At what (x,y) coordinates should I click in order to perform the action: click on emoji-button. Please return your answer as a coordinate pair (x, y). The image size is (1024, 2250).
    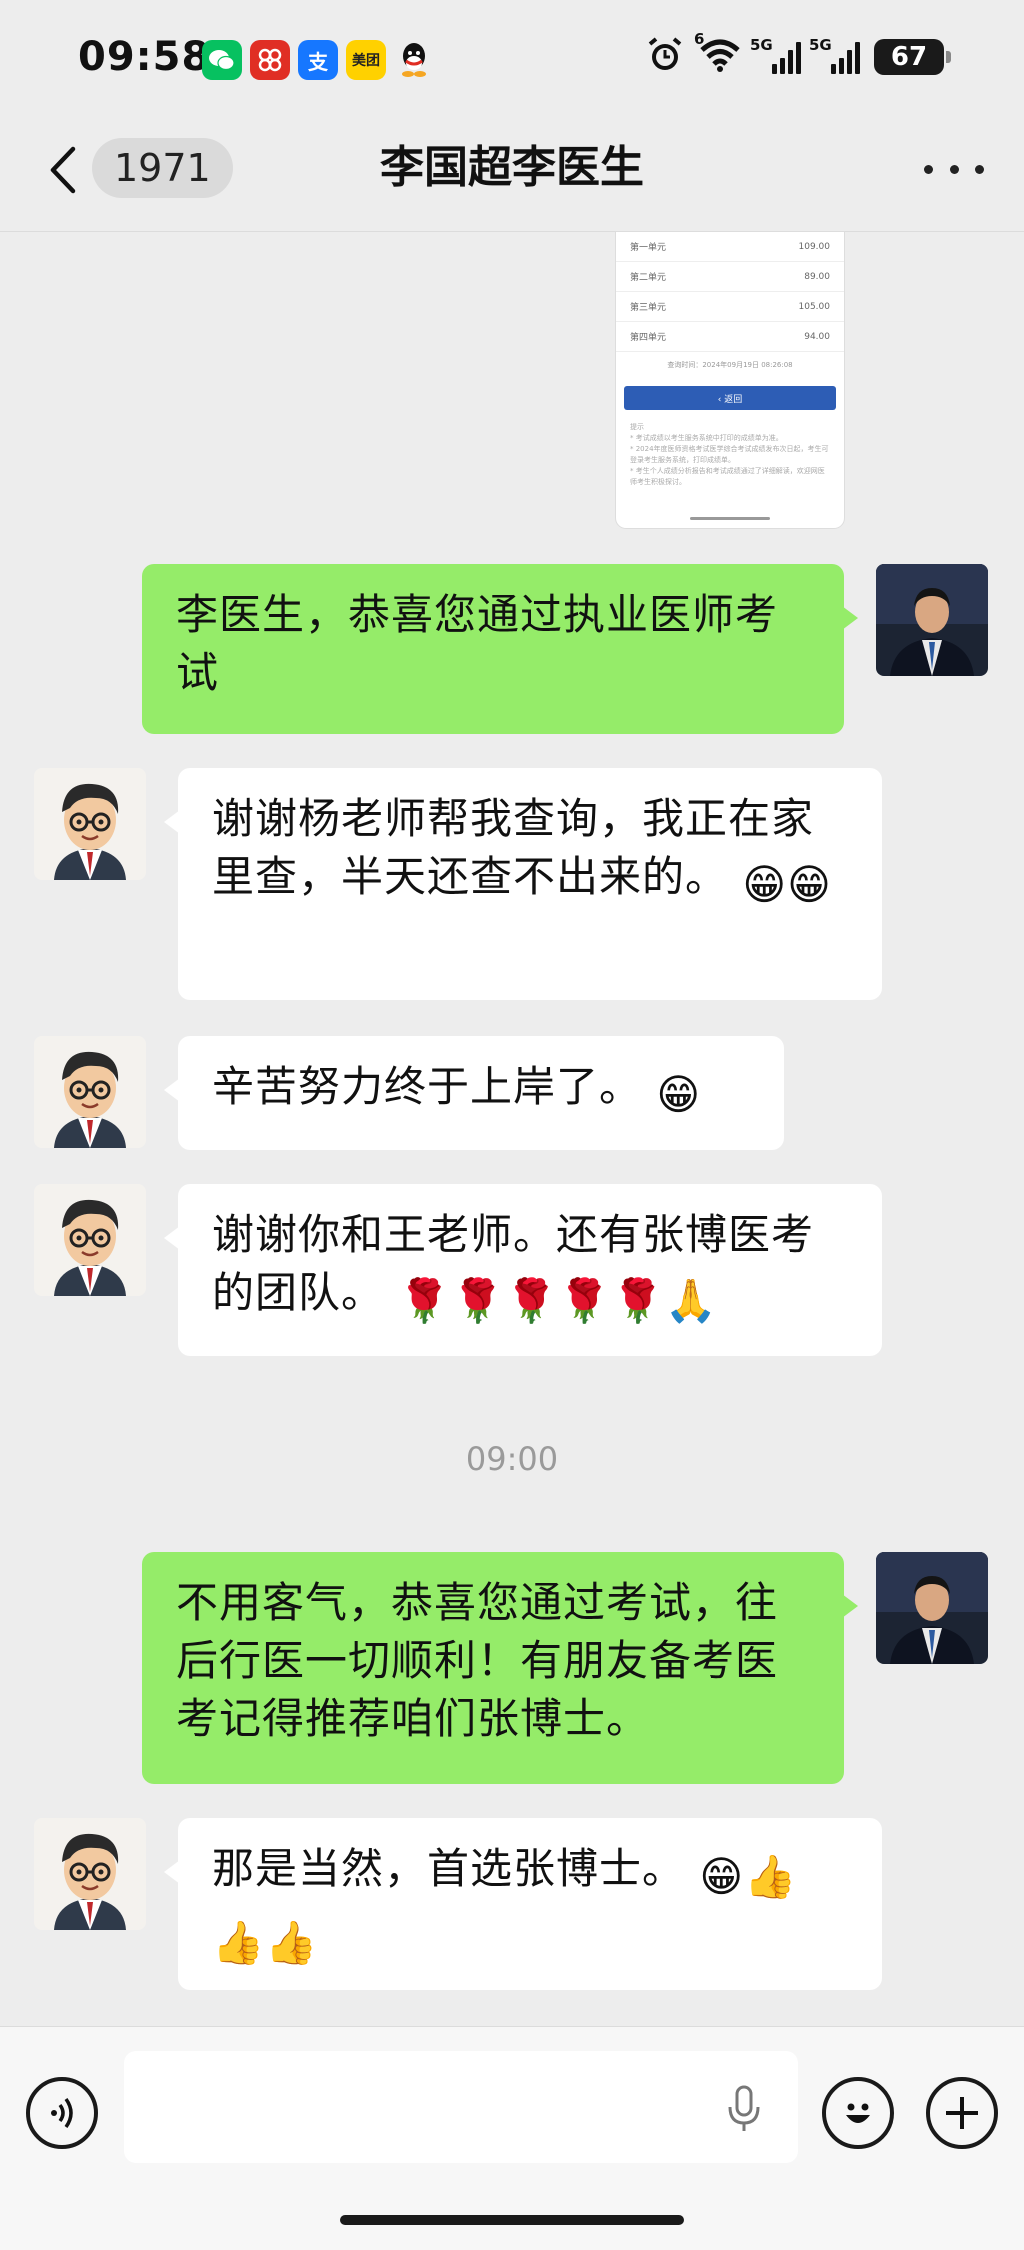
    Looking at the image, I should click on (858, 2113).